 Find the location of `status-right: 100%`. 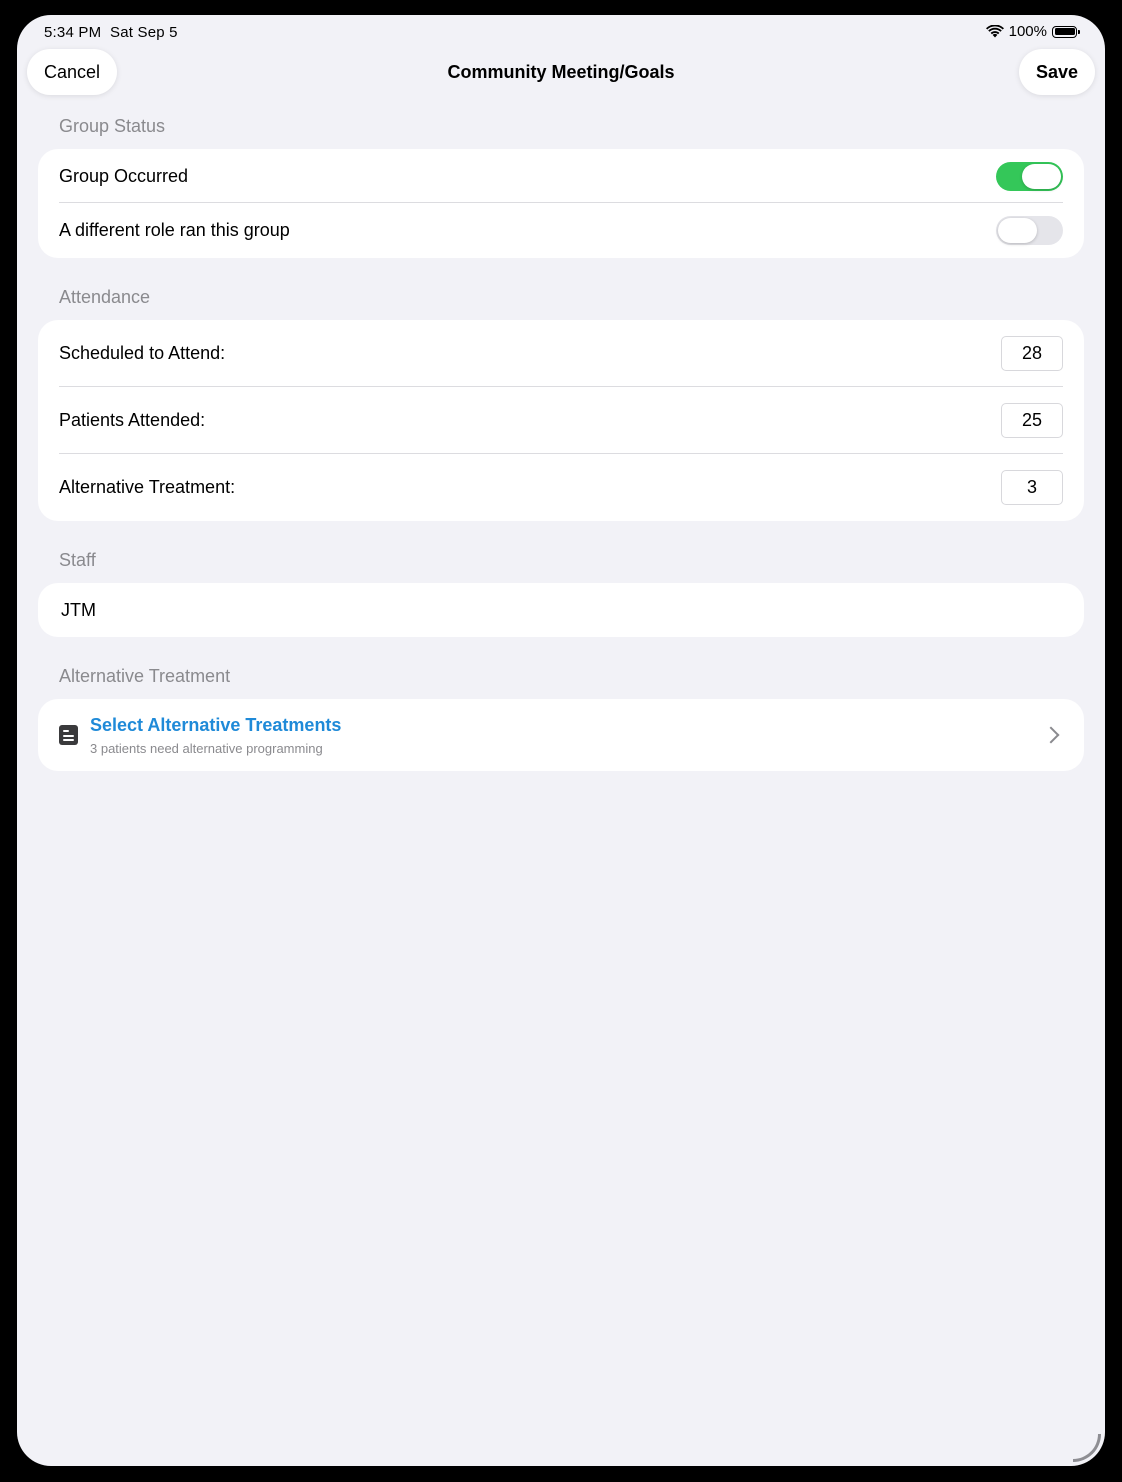

status-right: 100% is located at coordinates (1032, 31).